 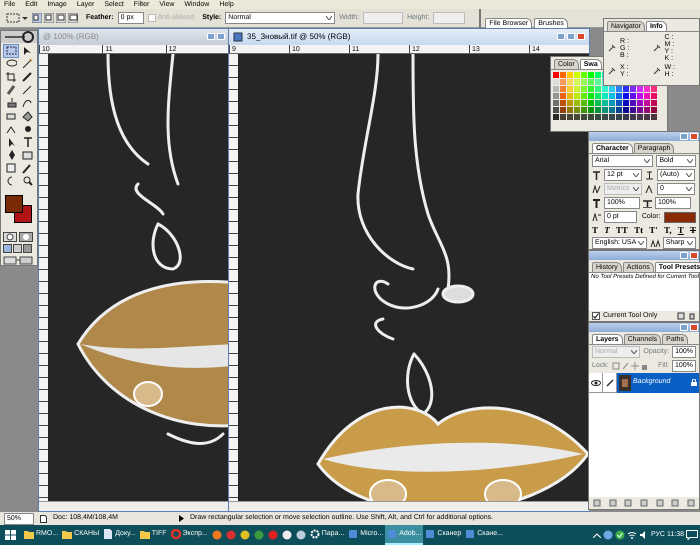 I want to click on jump-to-icon, so click(x=18, y=260).